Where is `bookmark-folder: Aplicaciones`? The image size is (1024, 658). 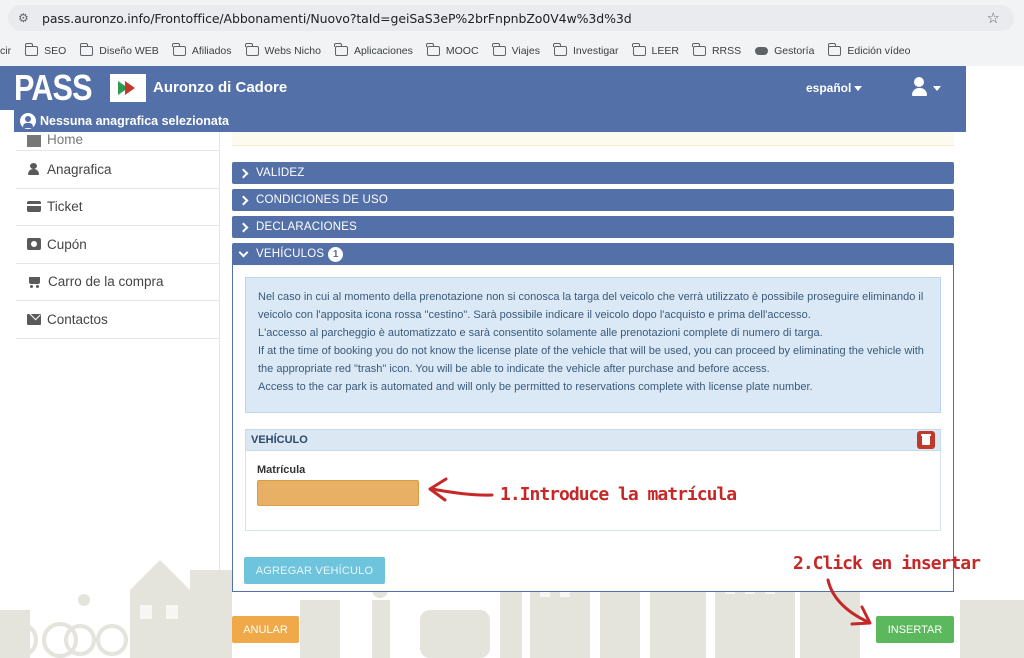 bookmark-folder: Aplicaciones is located at coordinates (373, 50).